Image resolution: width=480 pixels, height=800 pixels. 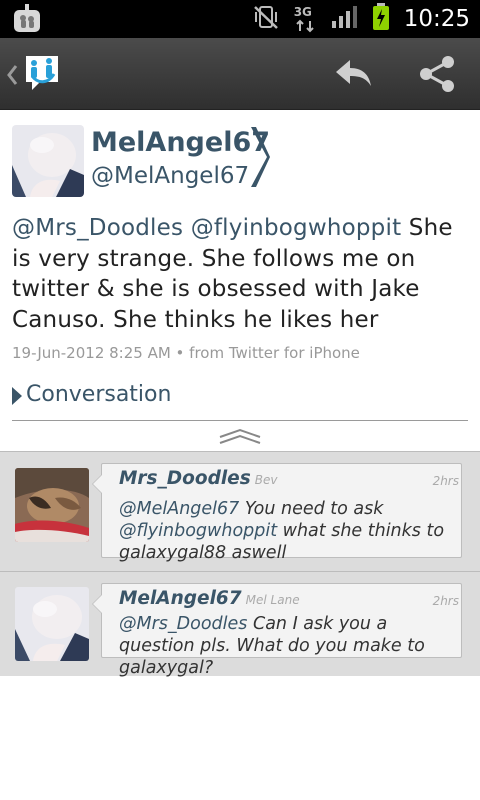 I want to click on status-bar: 3G 10:25, so click(x=240, y=19).